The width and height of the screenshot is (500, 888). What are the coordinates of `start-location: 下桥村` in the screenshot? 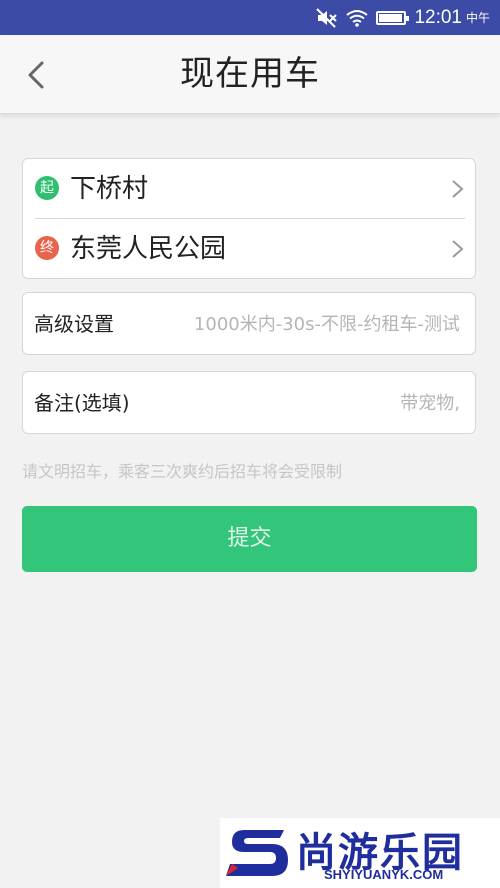 It's located at (109, 189).